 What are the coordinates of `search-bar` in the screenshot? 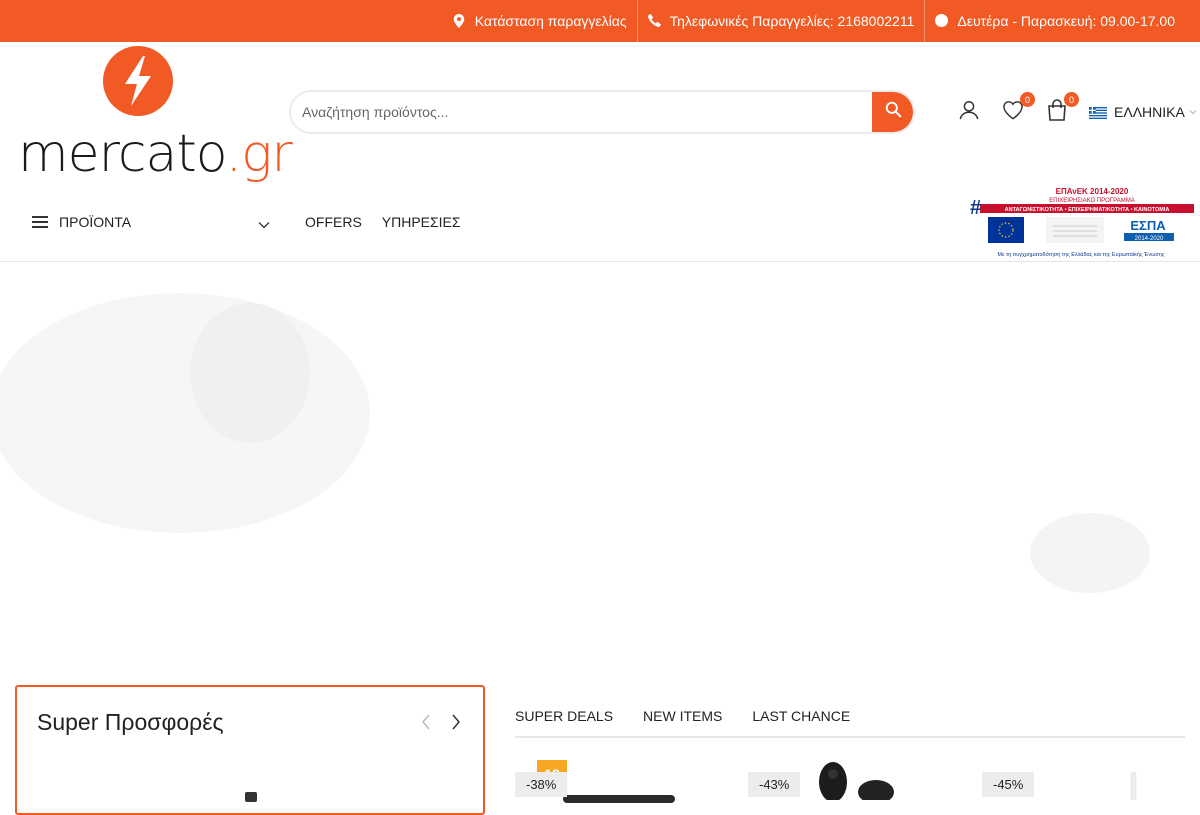 It's located at (602, 112).